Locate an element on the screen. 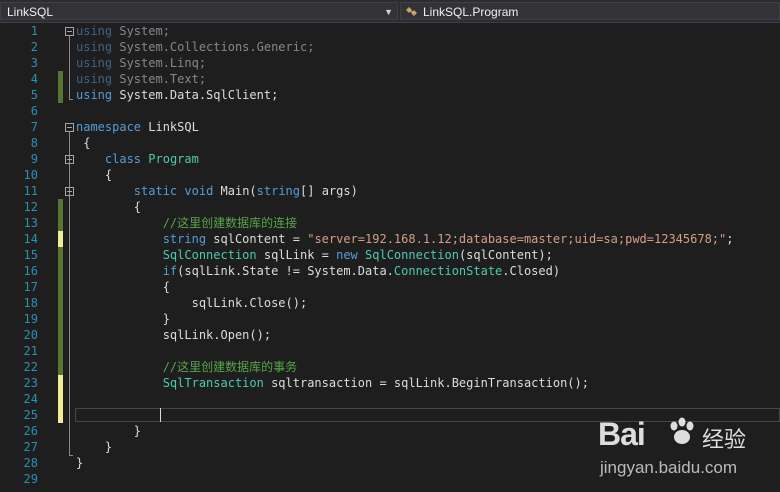  line-number: 18 is located at coordinates (30, 303).